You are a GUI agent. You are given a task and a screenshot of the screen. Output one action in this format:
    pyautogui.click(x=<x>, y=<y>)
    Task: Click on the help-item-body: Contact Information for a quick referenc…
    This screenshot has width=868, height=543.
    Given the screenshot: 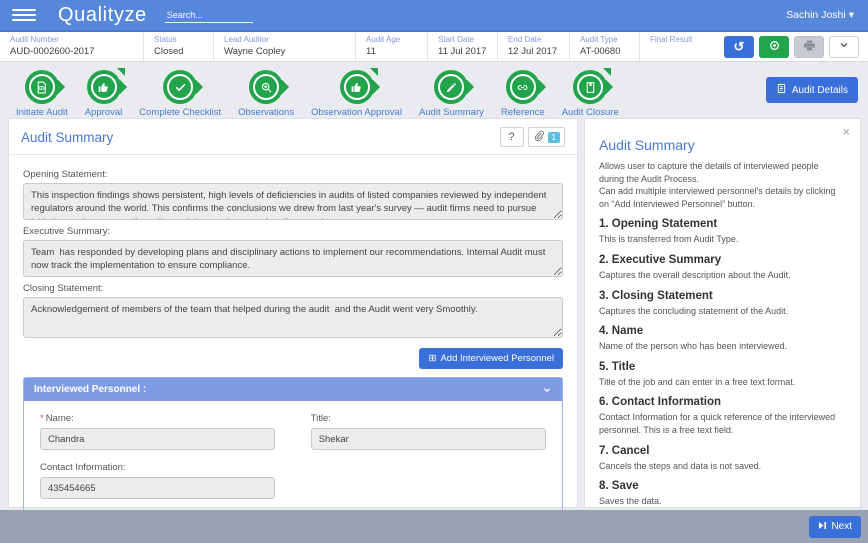 What is the action you would take?
    pyautogui.click(x=717, y=423)
    